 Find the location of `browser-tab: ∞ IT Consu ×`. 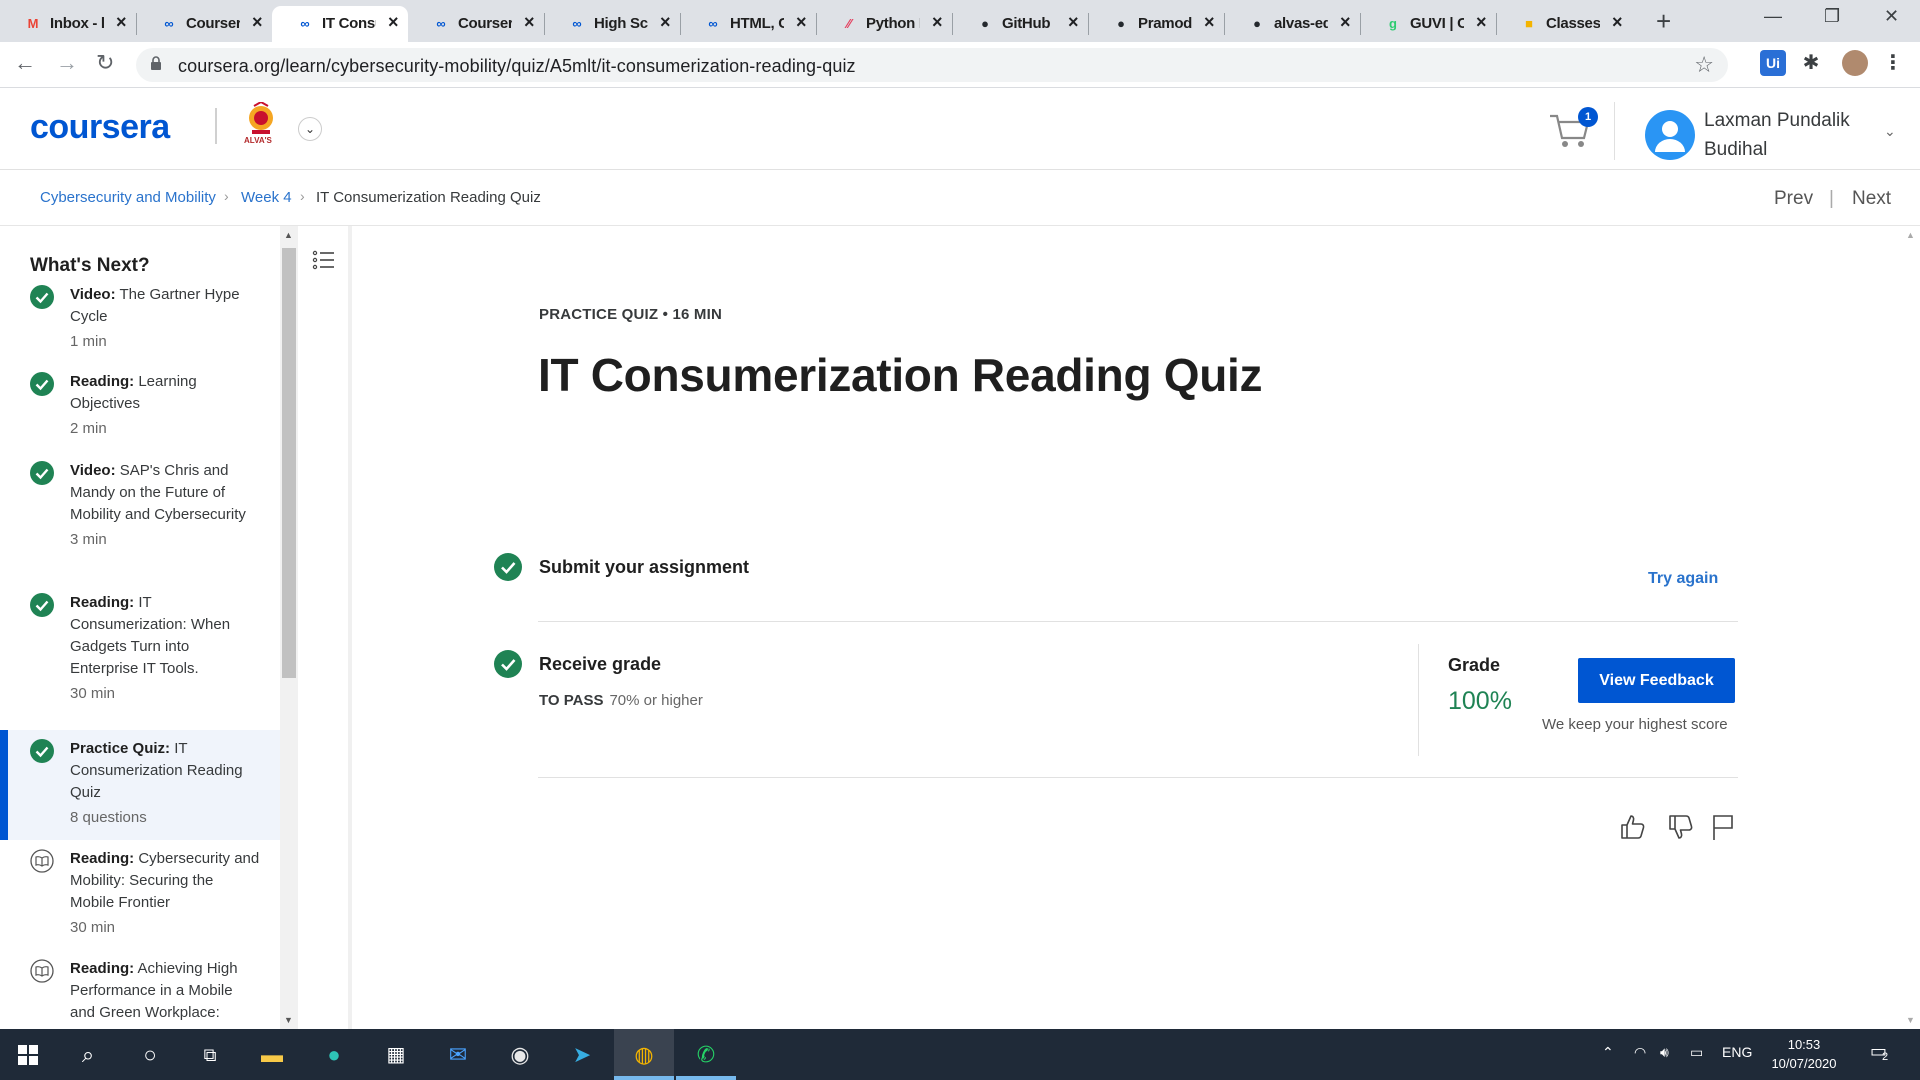

browser-tab: ∞ IT Consu × is located at coordinates (340, 24).